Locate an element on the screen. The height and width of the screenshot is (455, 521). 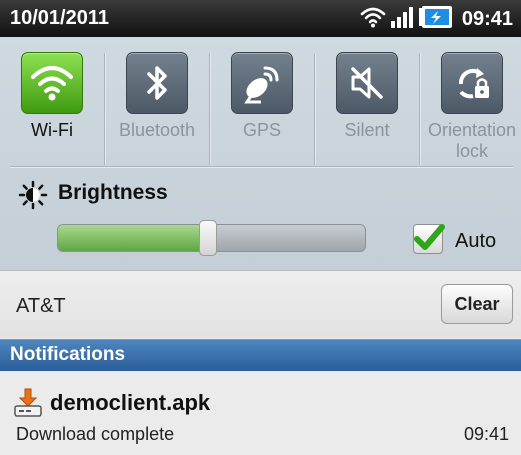
notification-subtitle: Download complete is located at coordinates (95, 434).